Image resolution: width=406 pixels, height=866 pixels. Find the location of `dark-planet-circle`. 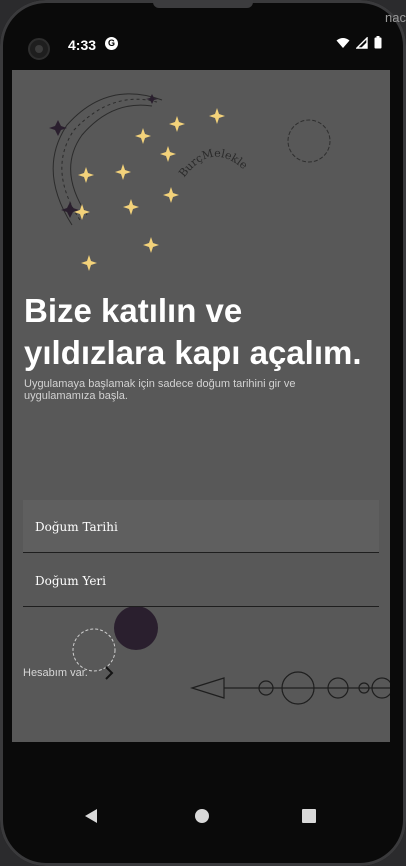

dark-planet-circle is located at coordinates (136, 628).